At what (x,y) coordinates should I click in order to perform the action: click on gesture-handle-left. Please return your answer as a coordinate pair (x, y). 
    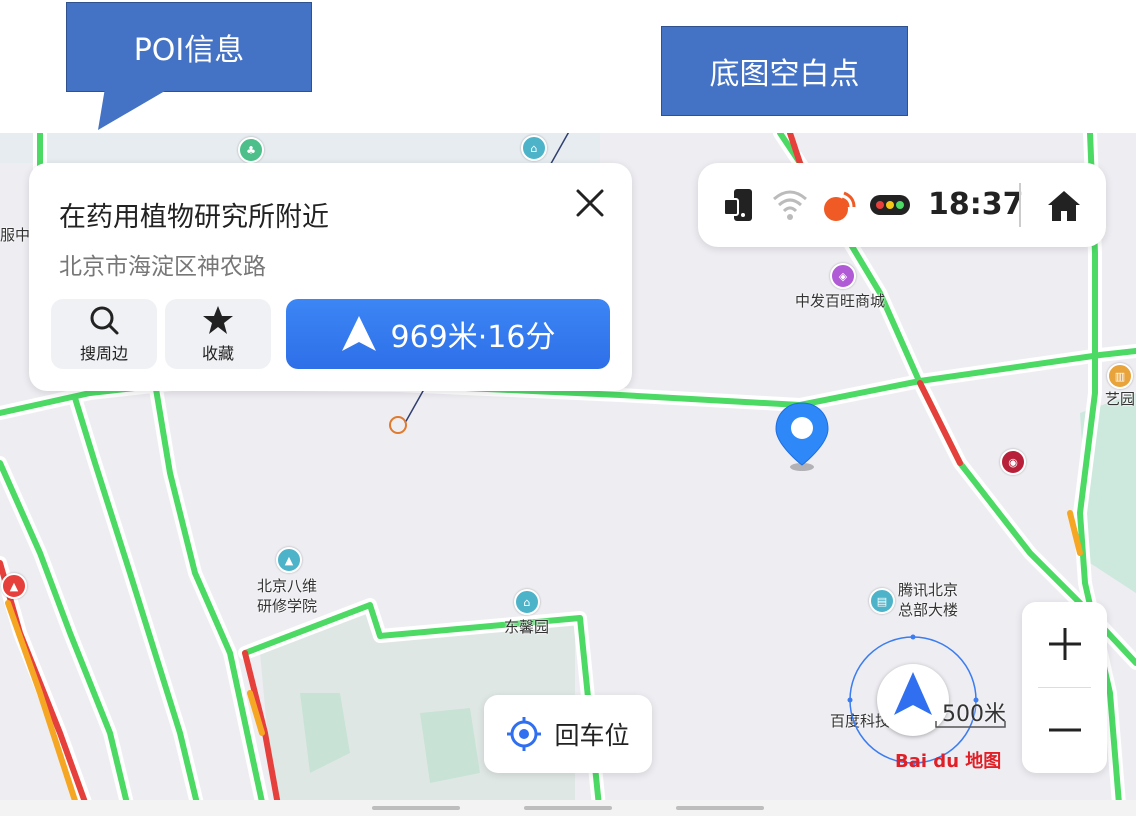
    Looking at the image, I should click on (416, 808).